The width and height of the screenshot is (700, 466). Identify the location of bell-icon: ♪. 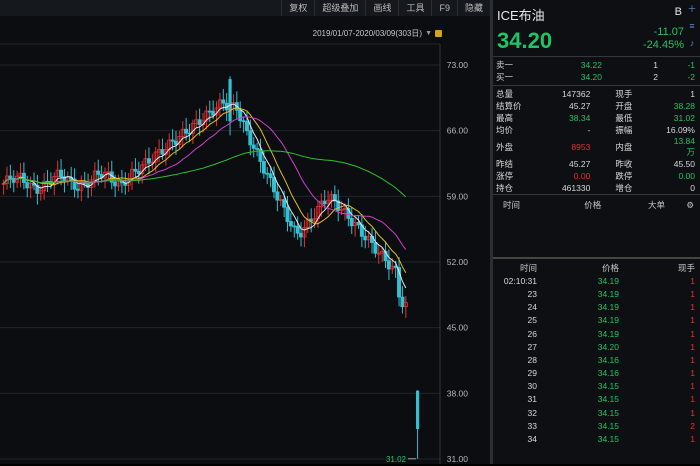
(692, 43).